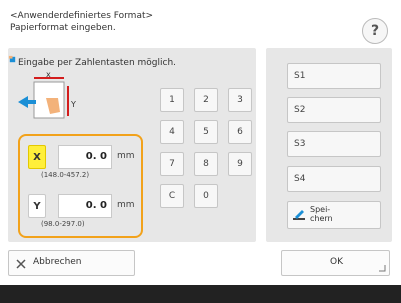 Image resolution: width=401 pixels, height=303 pixels. I want to click on keypad-key-0: 0, so click(206, 196).